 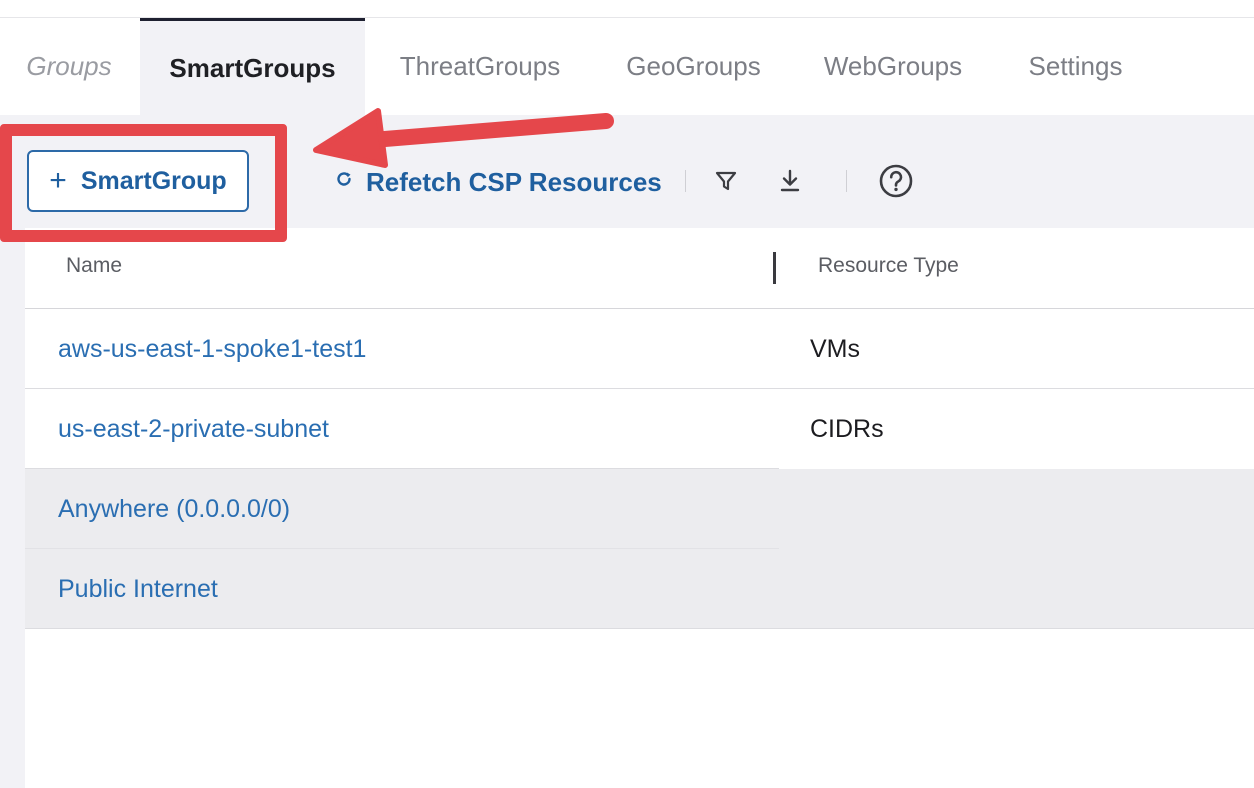 What do you see at coordinates (69, 66) in the screenshot?
I see `section-label-groups: Groups` at bounding box center [69, 66].